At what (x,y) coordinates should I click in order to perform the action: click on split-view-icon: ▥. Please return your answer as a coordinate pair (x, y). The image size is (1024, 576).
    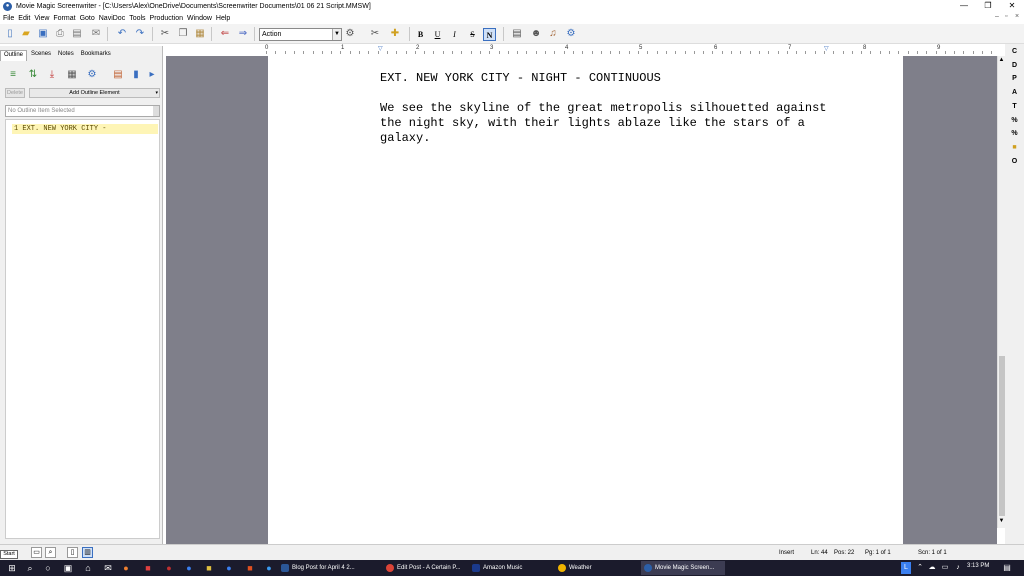
    Looking at the image, I should click on (87, 552).